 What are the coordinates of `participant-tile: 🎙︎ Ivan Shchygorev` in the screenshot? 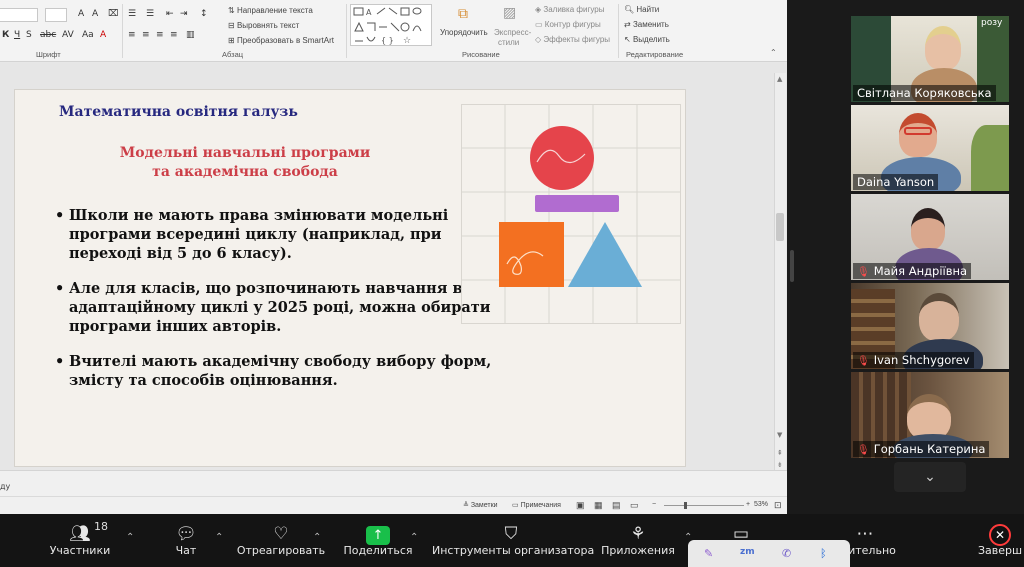 It's located at (930, 326).